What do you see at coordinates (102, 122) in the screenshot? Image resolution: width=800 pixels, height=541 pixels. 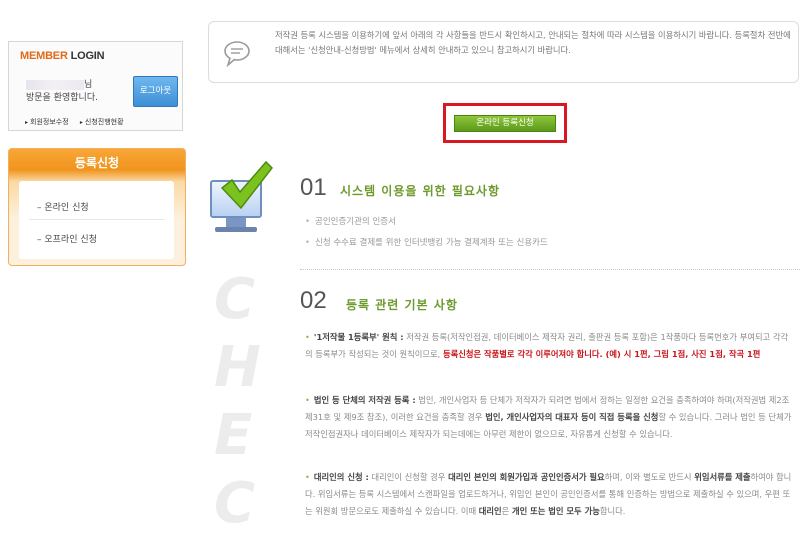 I see `application-status-link: ▸ 신청진행현황` at bounding box center [102, 122].